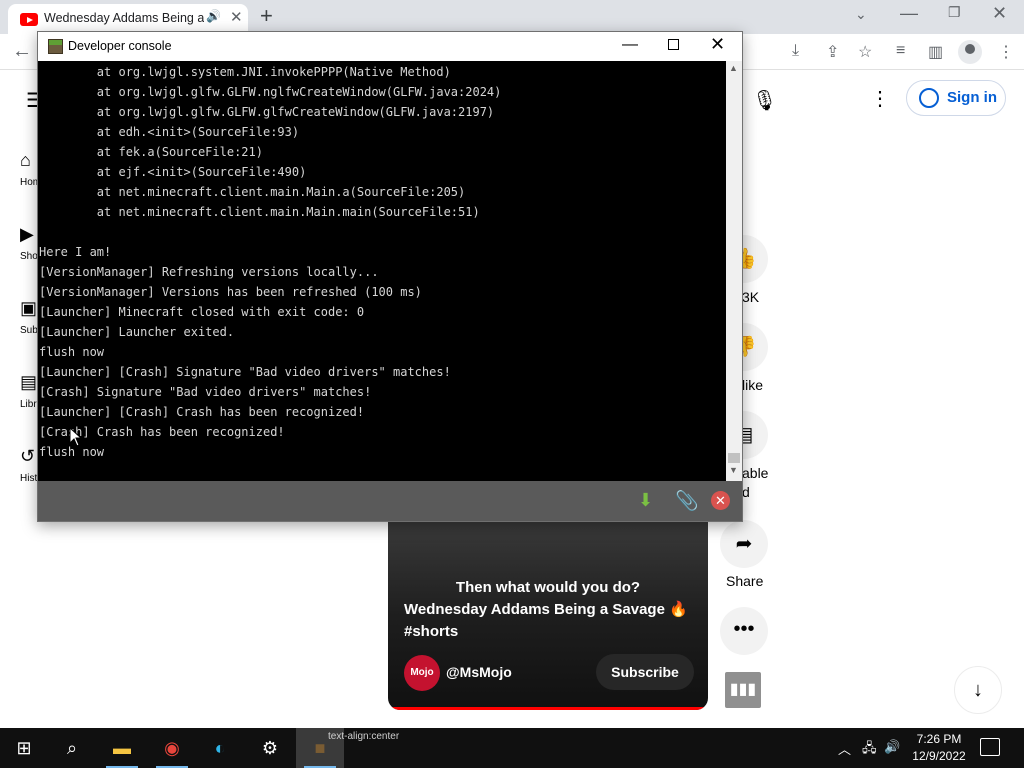  I want to click on microphone-icon: 🎙, so click(764, 100).